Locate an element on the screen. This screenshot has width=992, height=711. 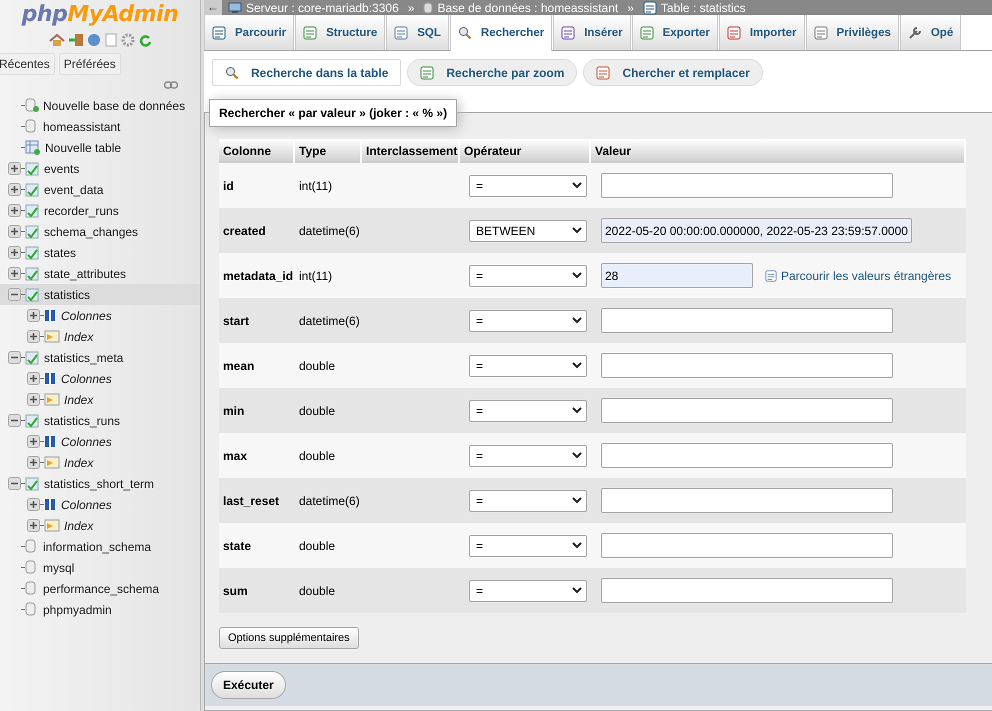
link-icon is located at coordinates (171, 85).